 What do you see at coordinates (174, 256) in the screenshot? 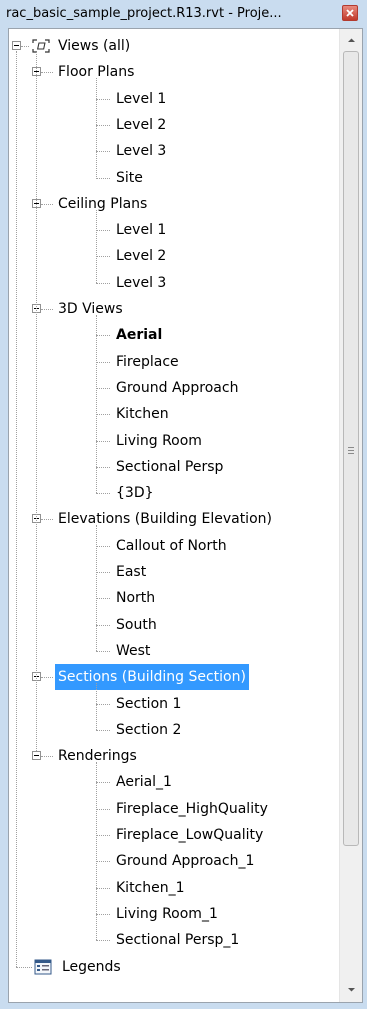
I see `tree-leaf-ceiling-plans-2: Level 2` at bounding box center [174, 256].